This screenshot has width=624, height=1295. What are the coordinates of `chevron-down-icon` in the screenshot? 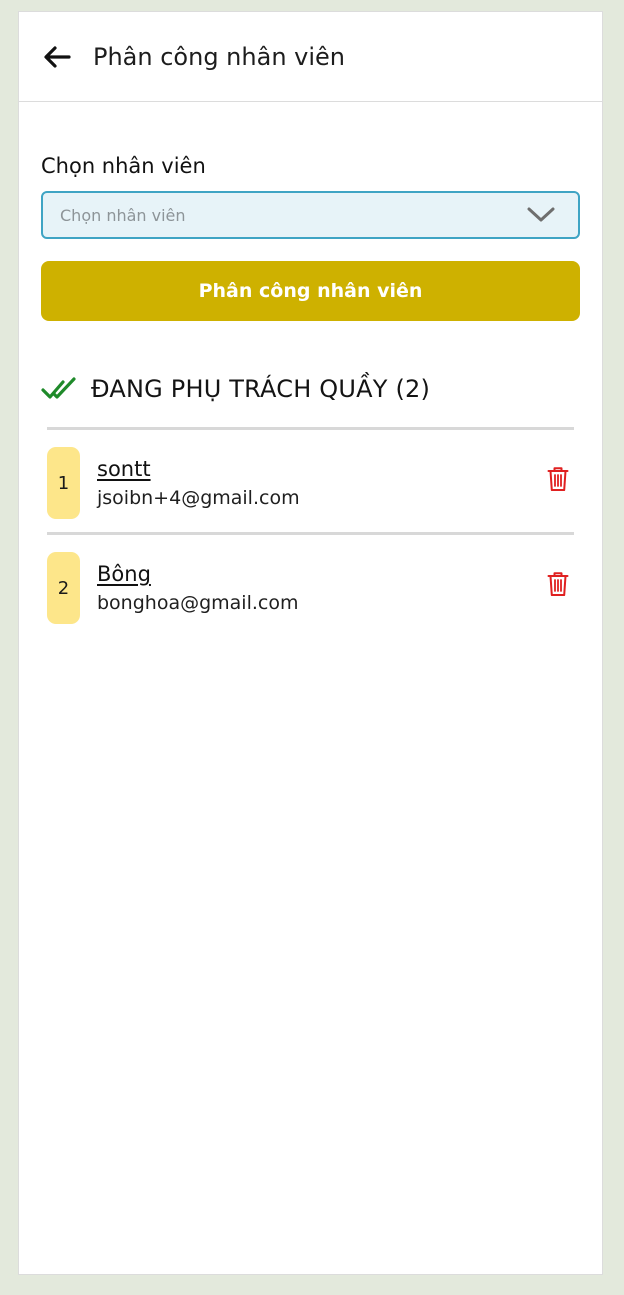 It's located at (541, 215).